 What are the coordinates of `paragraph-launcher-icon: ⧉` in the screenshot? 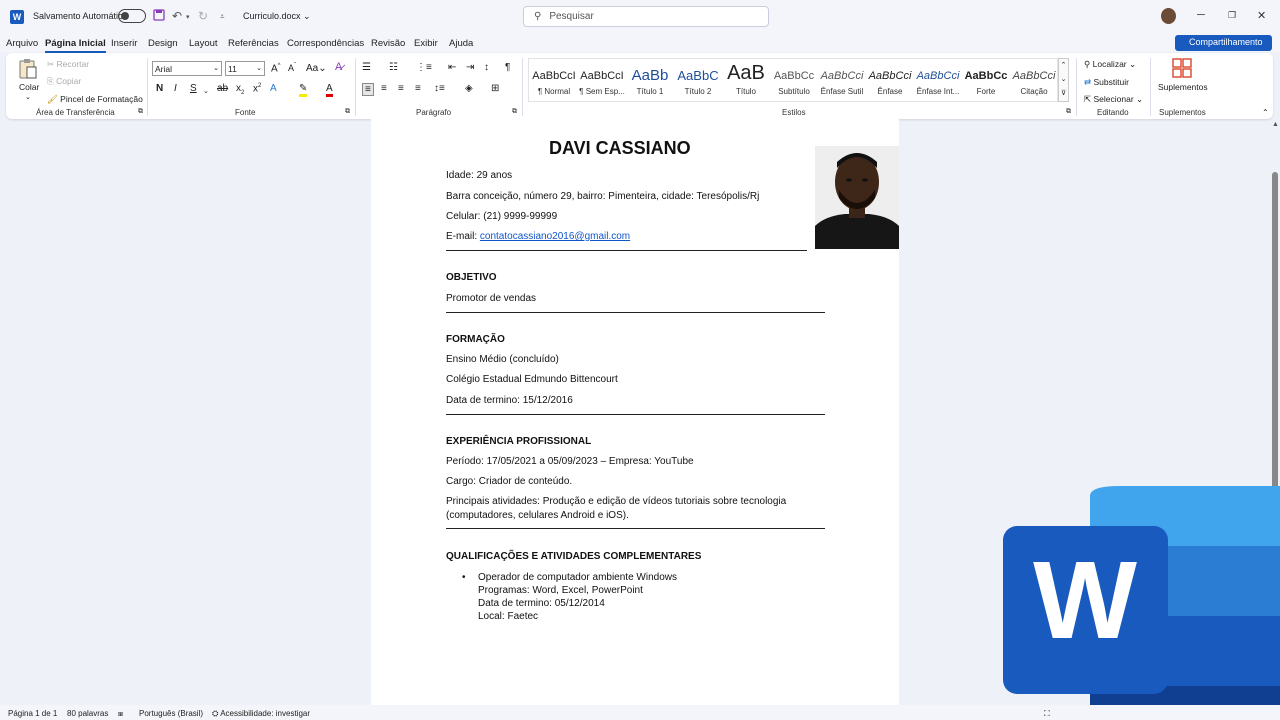 It's located at (514, 112).